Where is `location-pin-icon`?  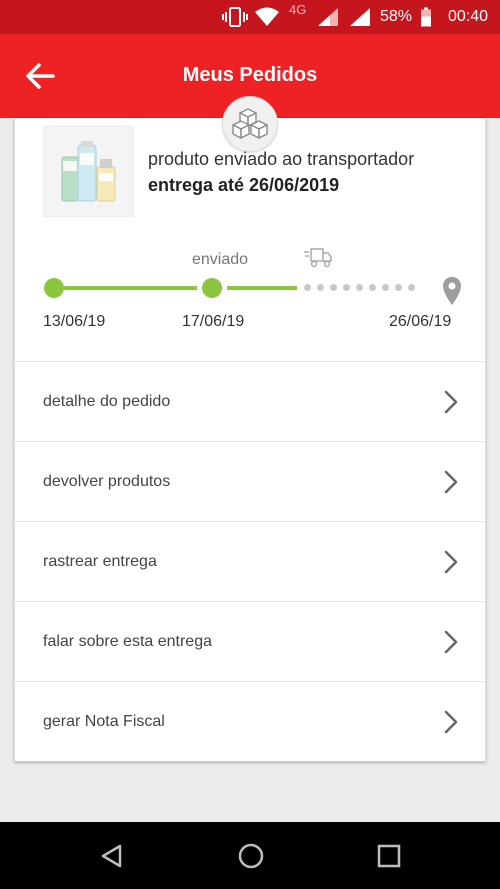
location-pin-icon is located at coordinates (452, 293).